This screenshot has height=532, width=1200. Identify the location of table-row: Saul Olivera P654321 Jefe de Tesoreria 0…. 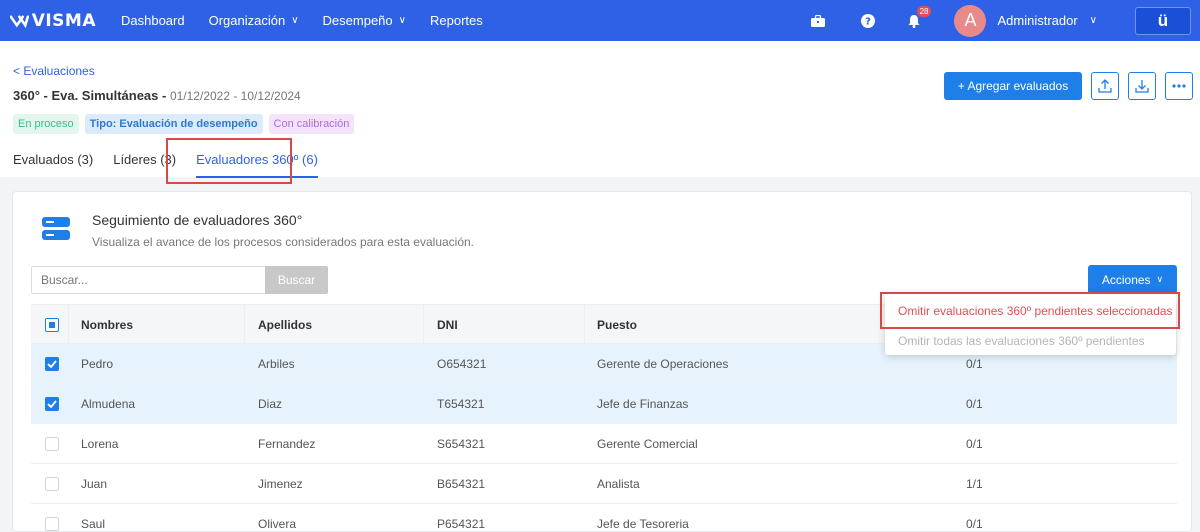
(604, 518).